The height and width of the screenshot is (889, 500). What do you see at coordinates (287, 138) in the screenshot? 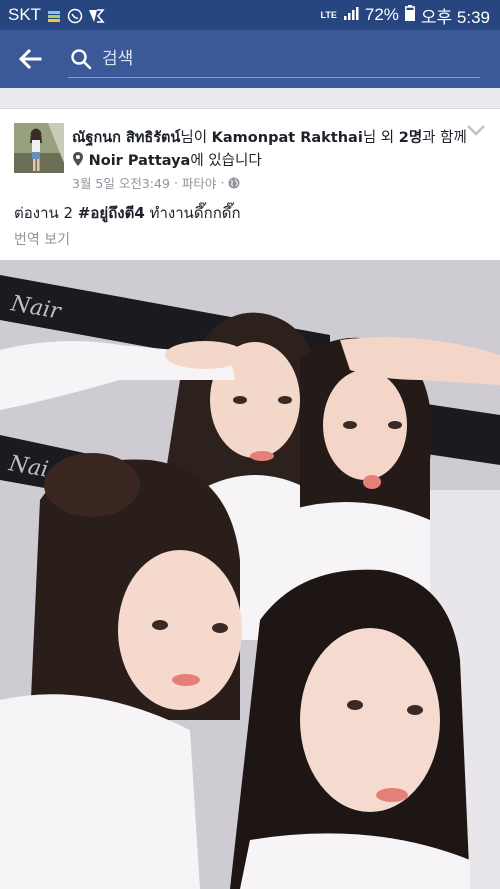
I see `tagged-user: Kamonpat Rakthai` at bounding box center [287, 138].